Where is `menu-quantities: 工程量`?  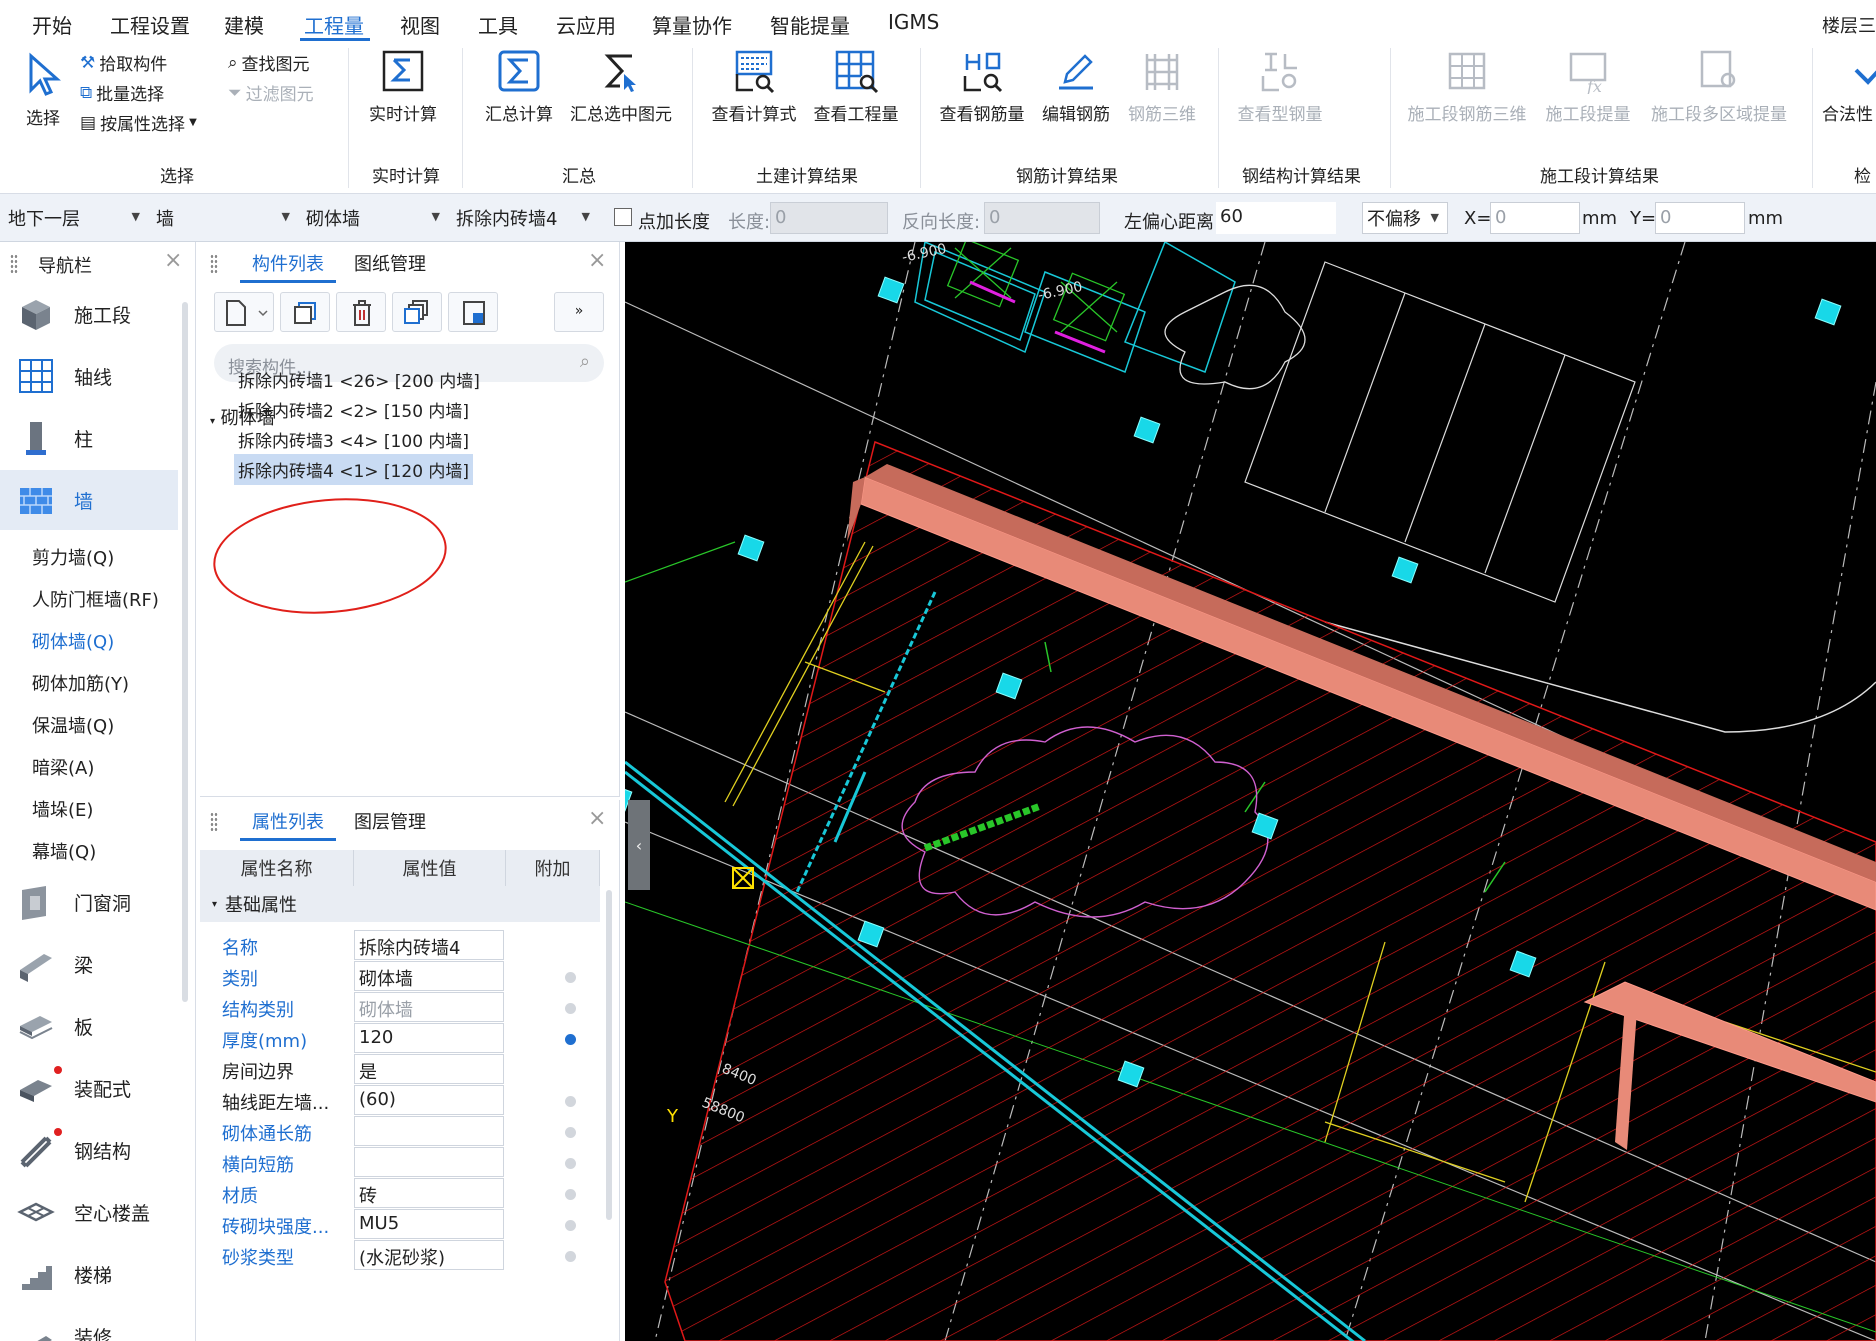
menu-quantities: 工程量 is located at coordinates (334, 24).